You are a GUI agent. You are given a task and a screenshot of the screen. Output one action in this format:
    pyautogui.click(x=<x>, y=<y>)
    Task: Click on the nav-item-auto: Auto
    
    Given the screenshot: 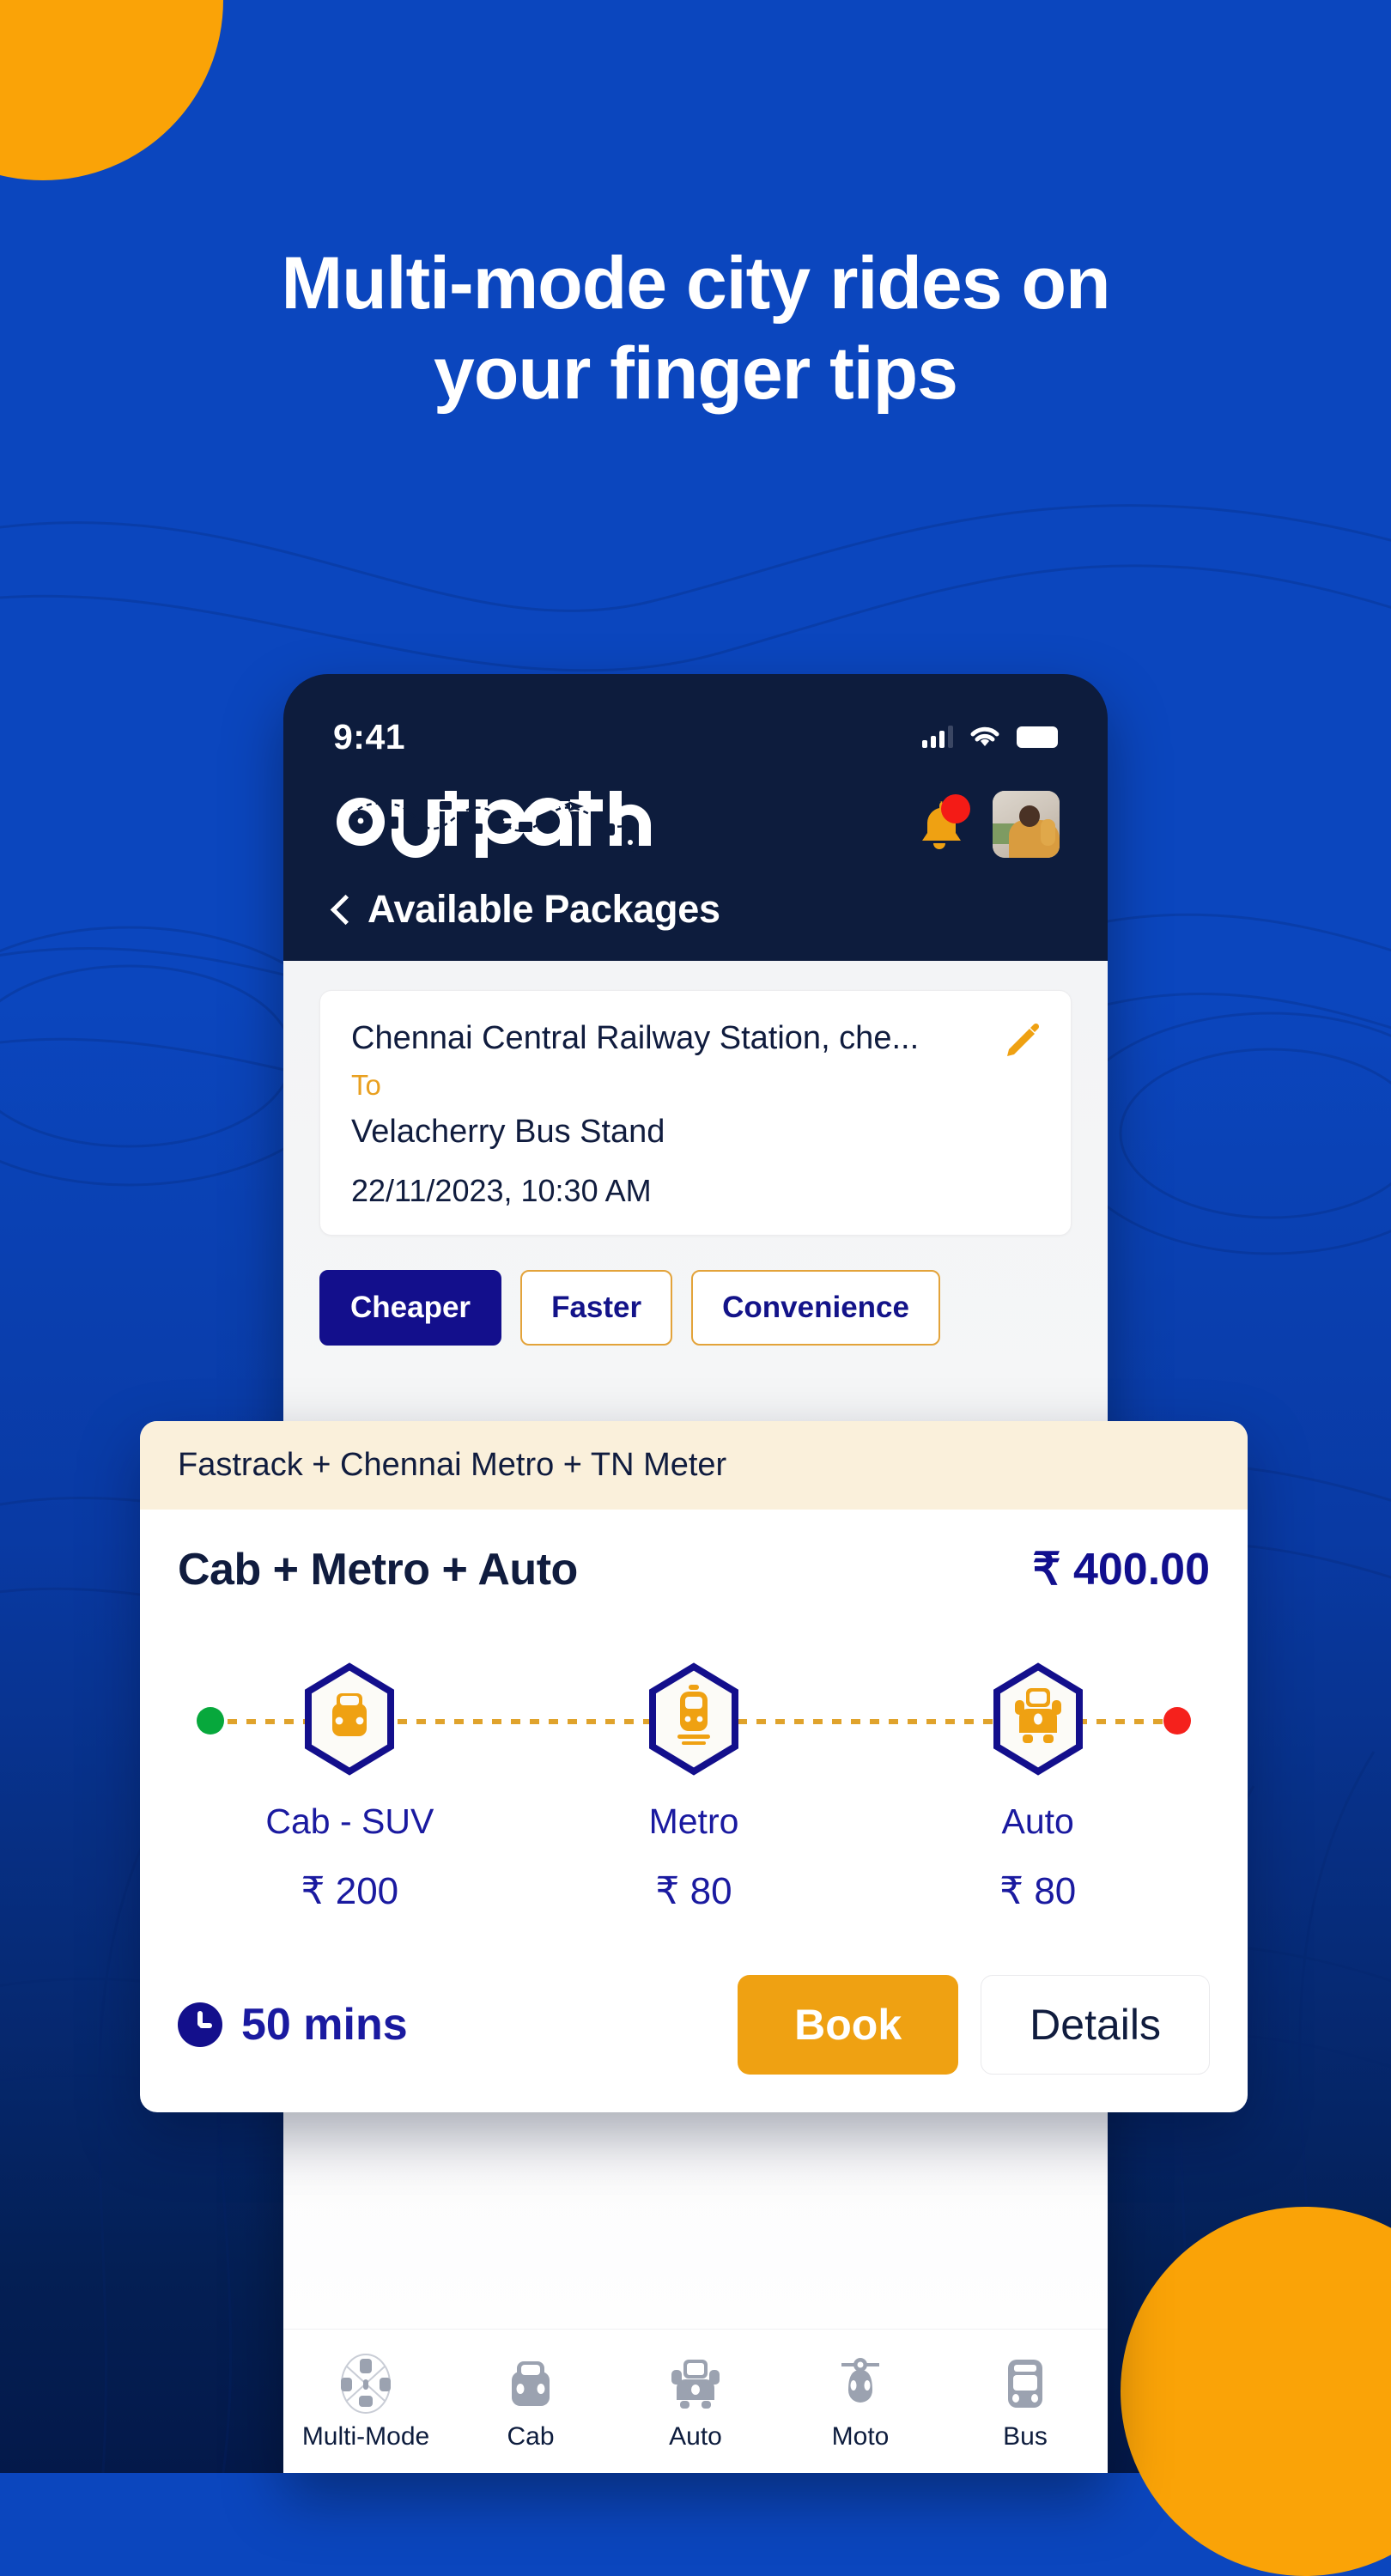 What is the action you would take?
    pyautogui.click(x=695, y=2400)
    